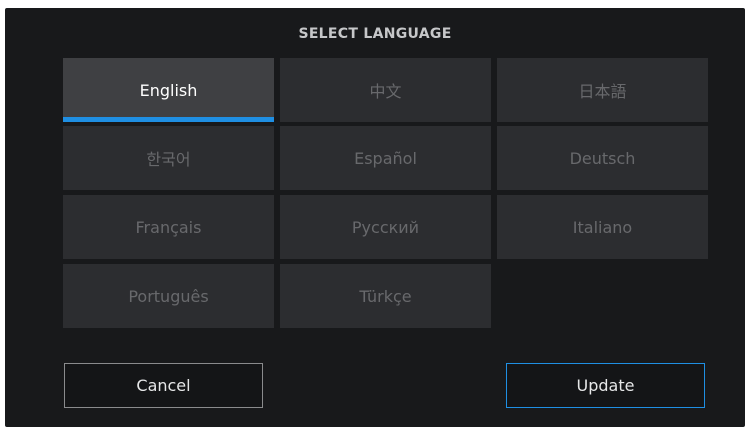 The height and width of the screenshot is (427, 750). Describe the element at coordinates (168, 158) in the screenshot. I see `language-option-korean: 한국어` at that location.